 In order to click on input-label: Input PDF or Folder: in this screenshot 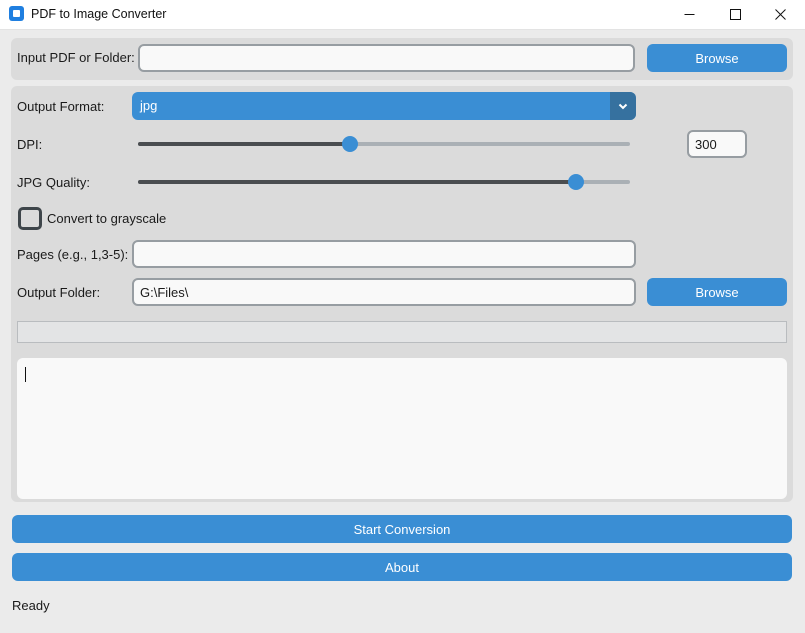, I will do `click(76, 57)`.